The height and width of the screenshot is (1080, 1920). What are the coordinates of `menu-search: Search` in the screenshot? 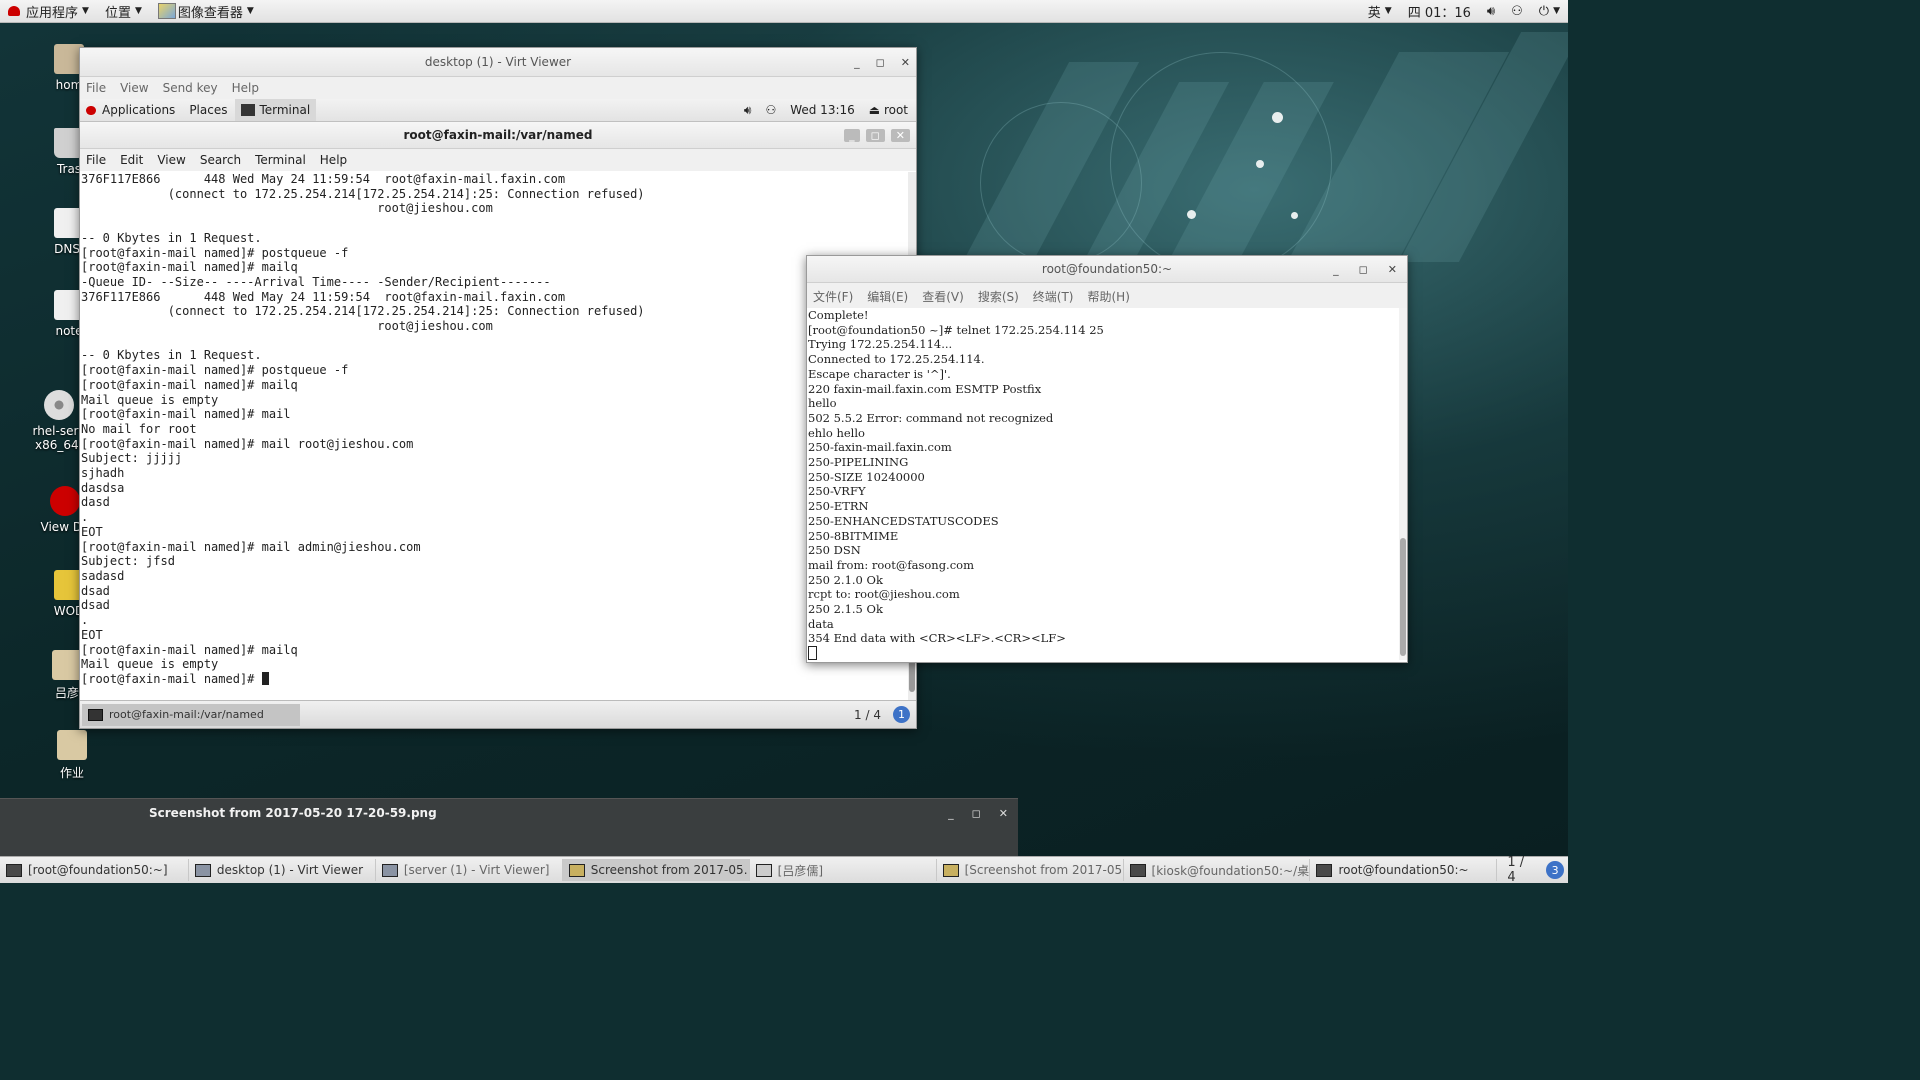 It's located at (220, 160).